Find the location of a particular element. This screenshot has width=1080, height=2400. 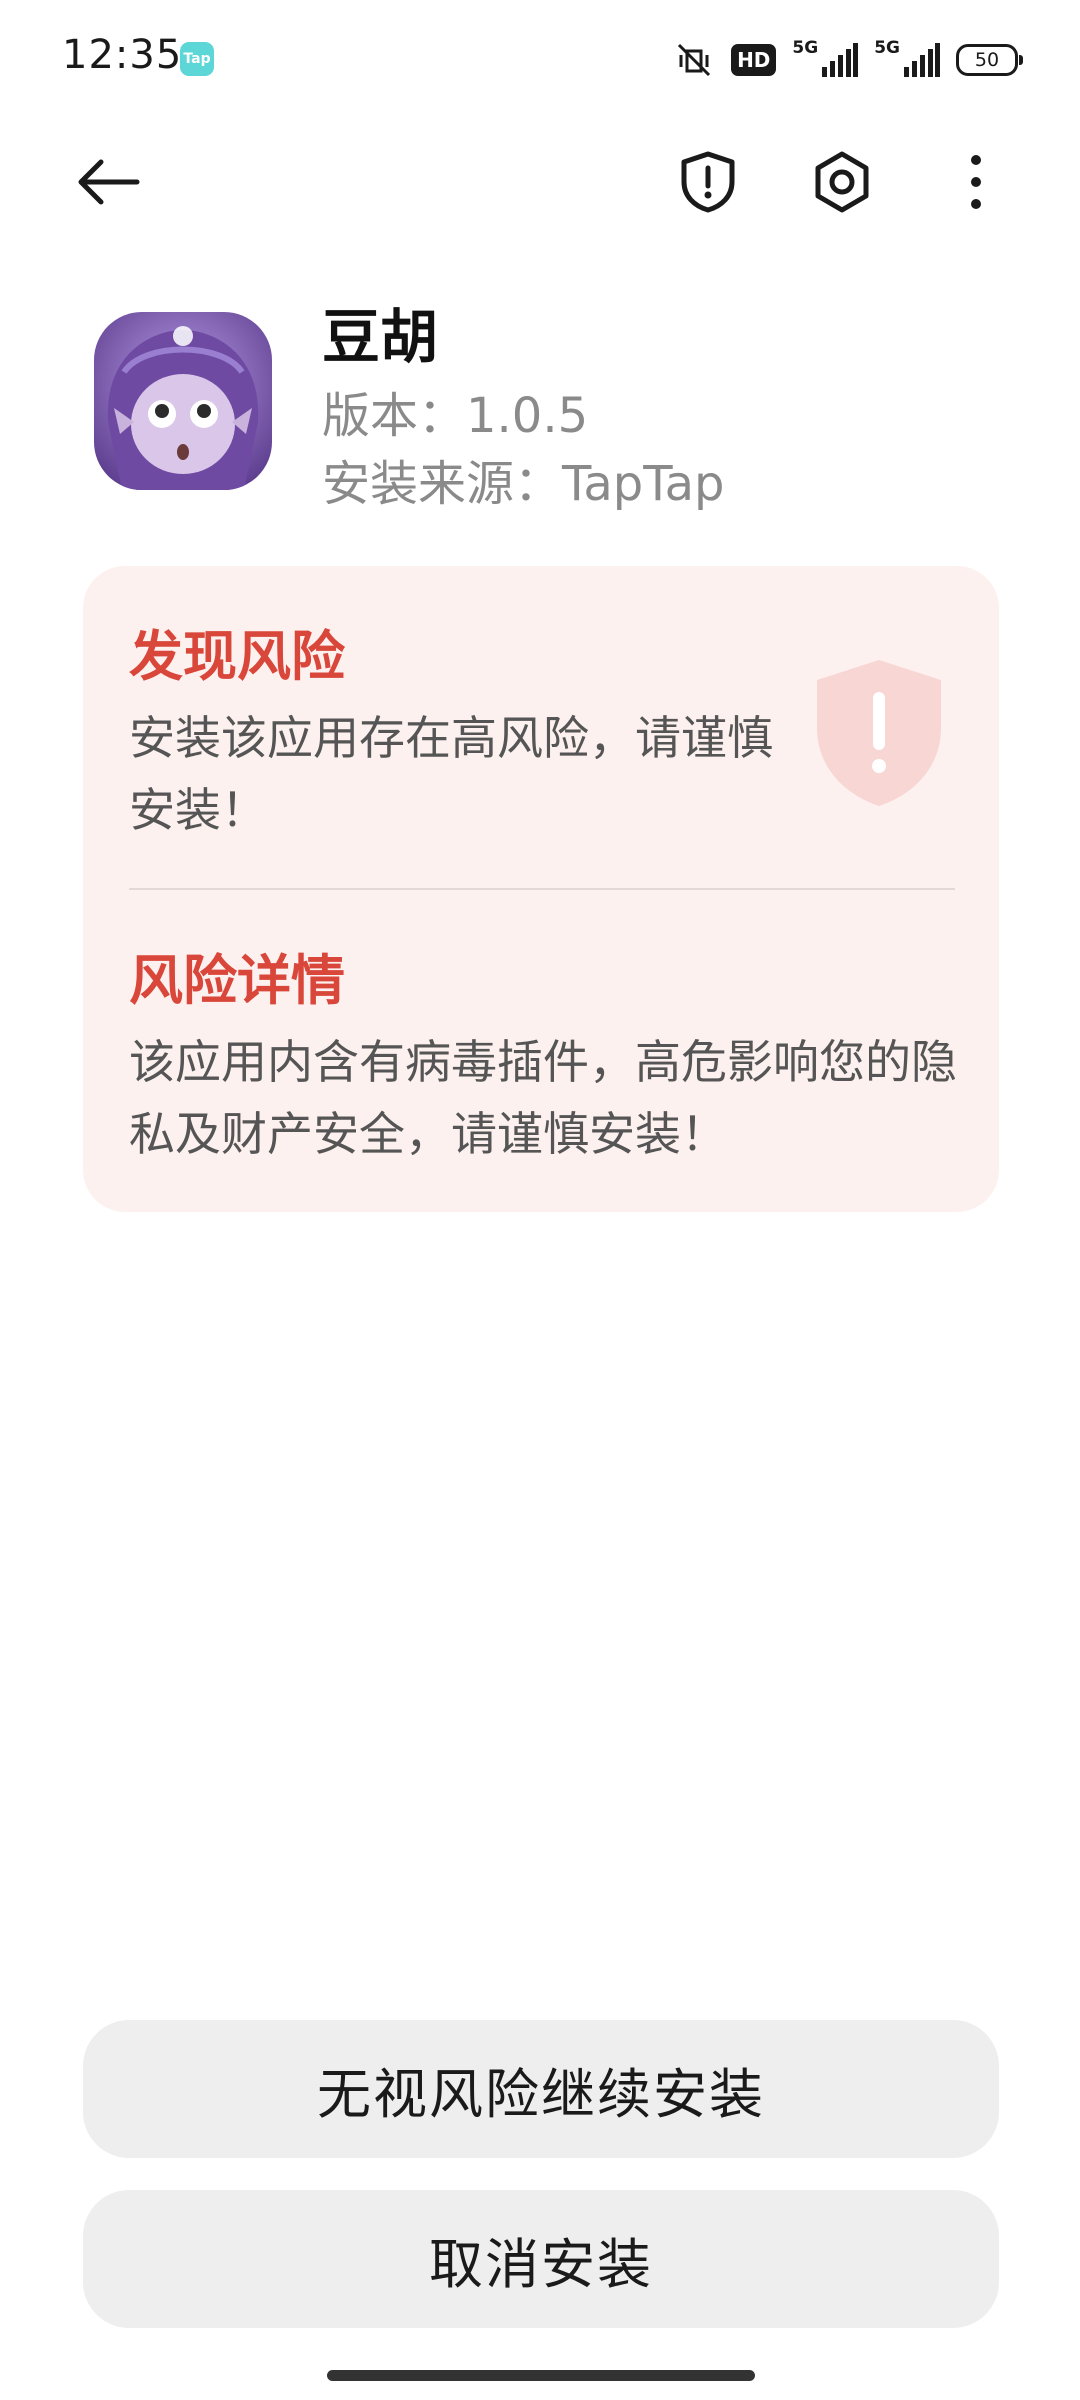

signal-2-label: 5G is located at coordinates (887, 48).